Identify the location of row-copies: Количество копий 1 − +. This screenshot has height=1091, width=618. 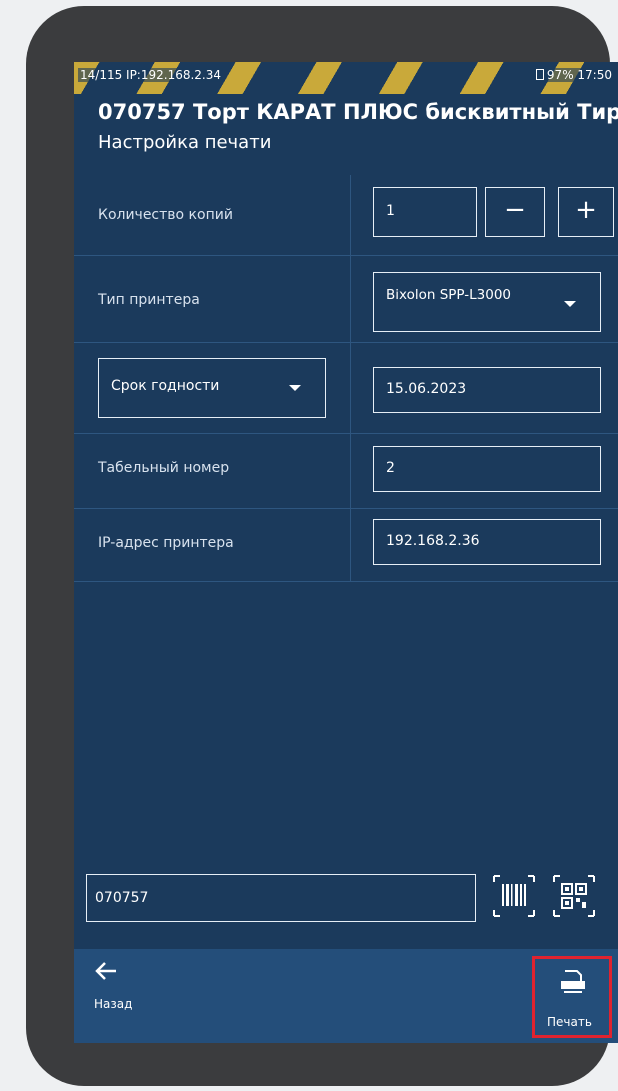
(346, 215).